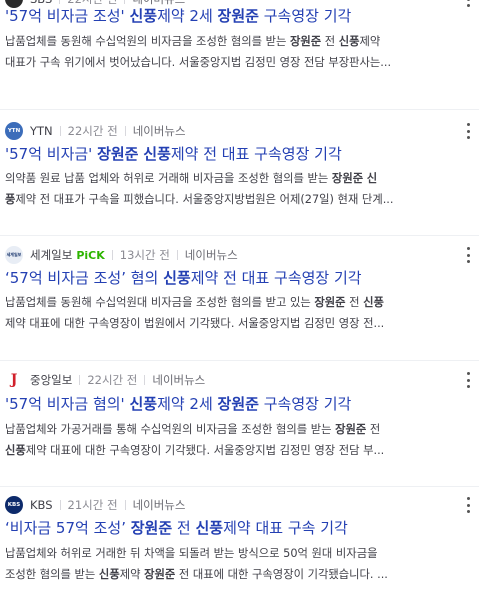 This screenshot has width=479, height=612. I want to click on press-logo-icon: 세계일보, so click(14, 255).